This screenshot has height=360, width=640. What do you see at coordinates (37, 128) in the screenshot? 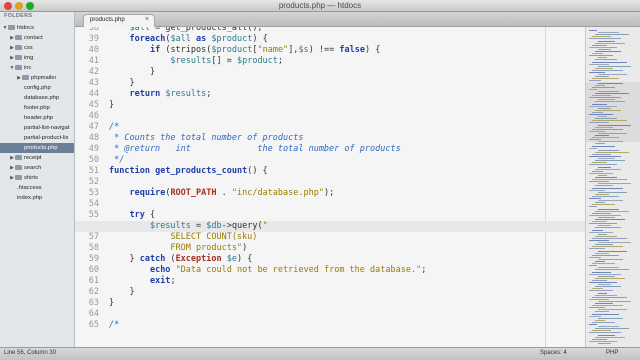
I see `sidebar-item-partial-list-navigat: partial-list-navigat` at bounding box center [37, 128].